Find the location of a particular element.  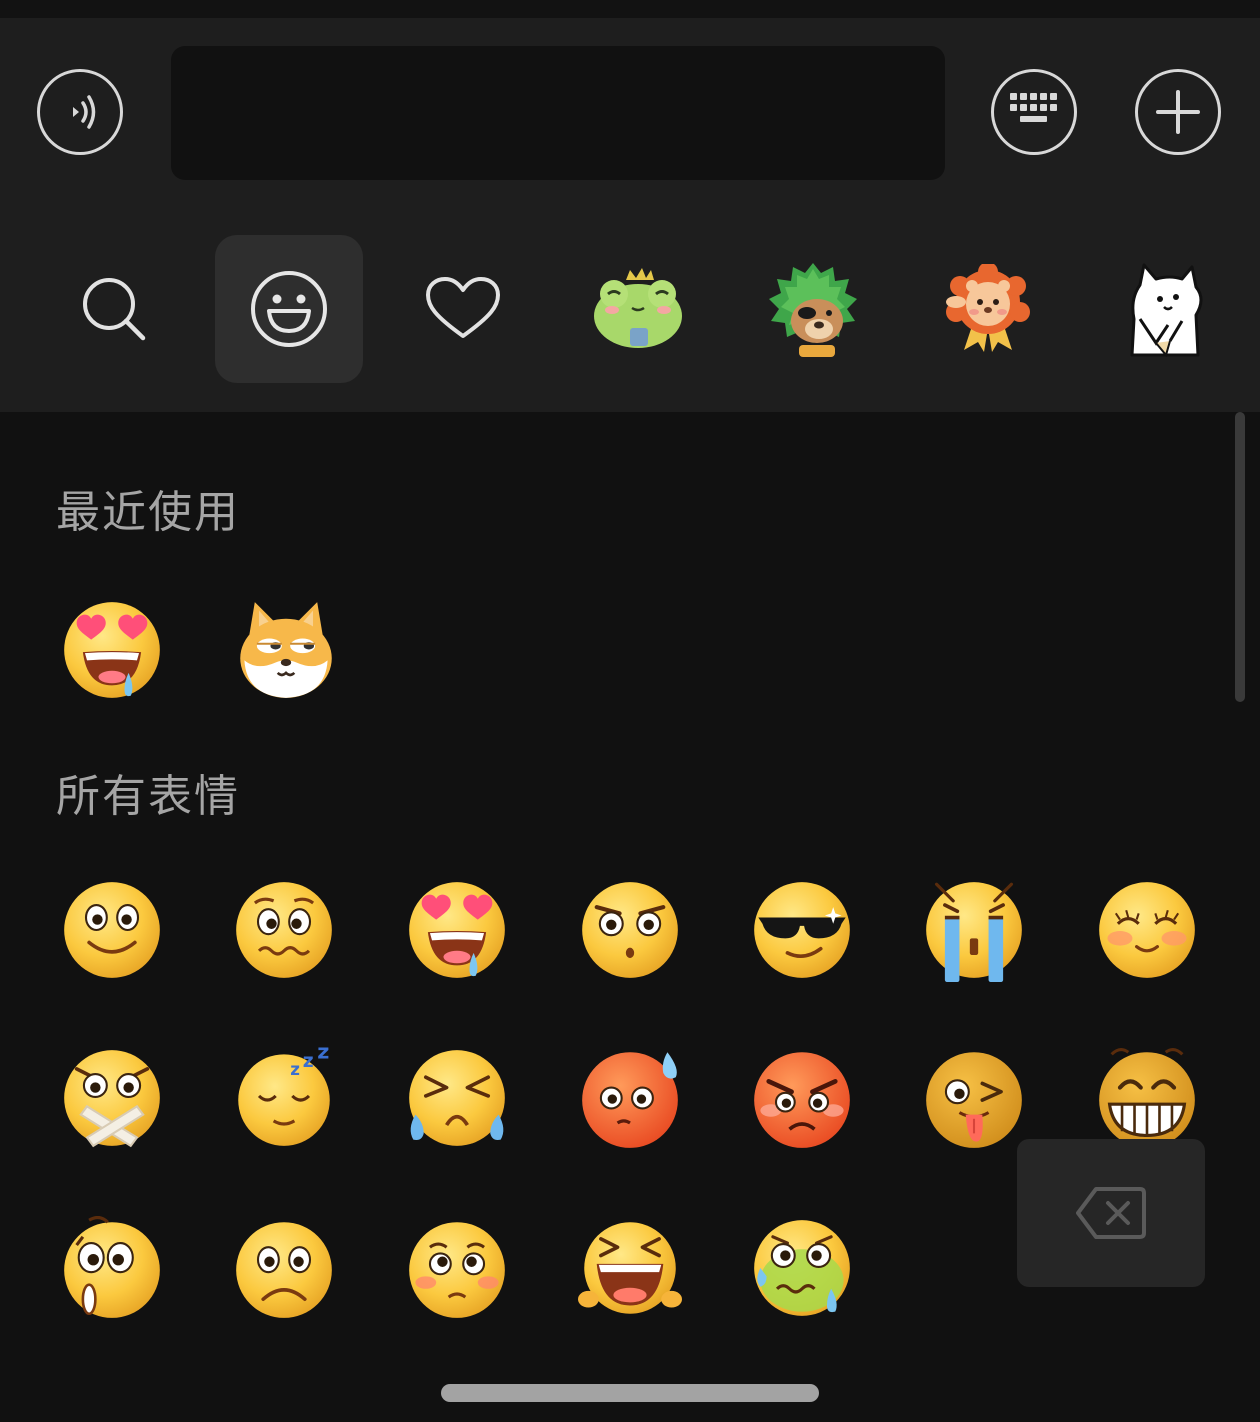

shut-mouth-emoji is located at coordinates (112, 1098).